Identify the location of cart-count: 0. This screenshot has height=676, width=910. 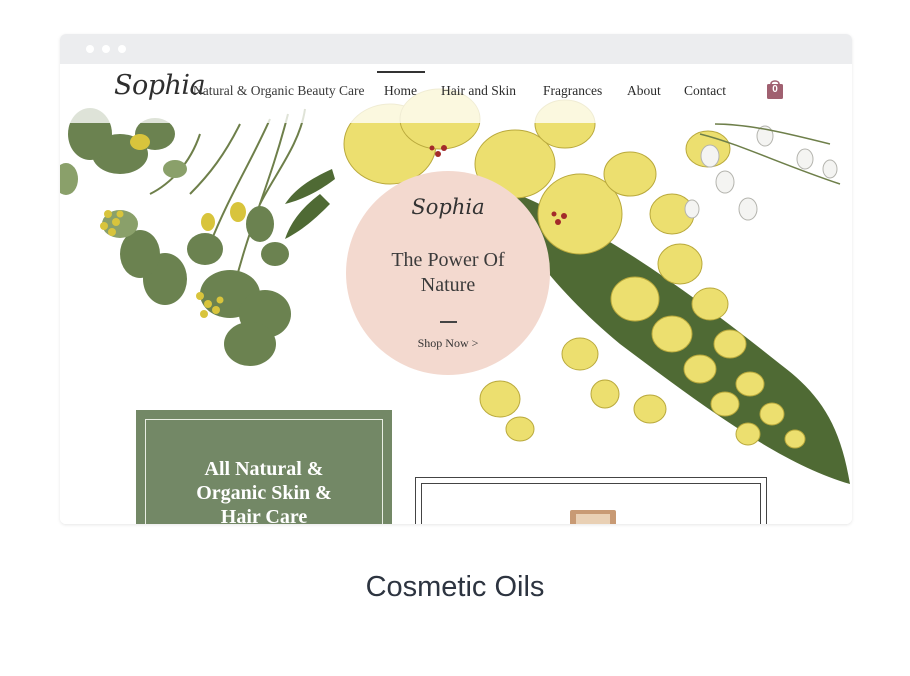
(775, 89).